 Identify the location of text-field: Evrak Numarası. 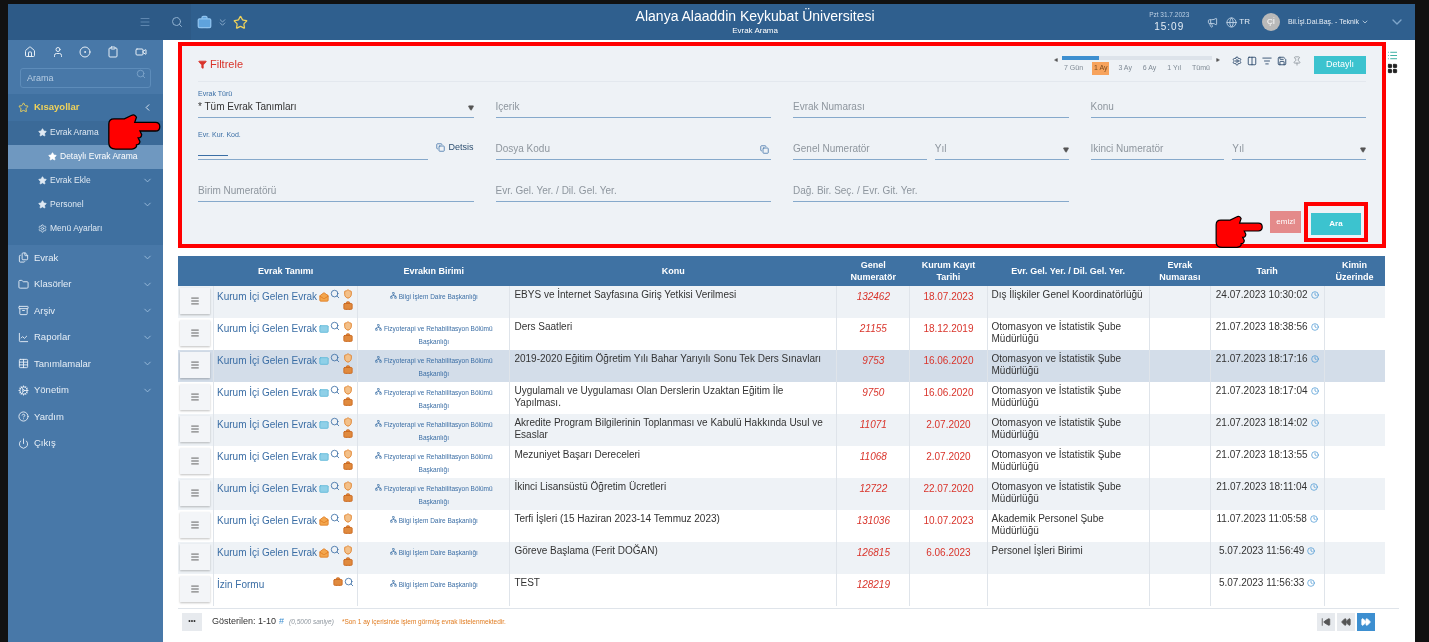
(931, 101).